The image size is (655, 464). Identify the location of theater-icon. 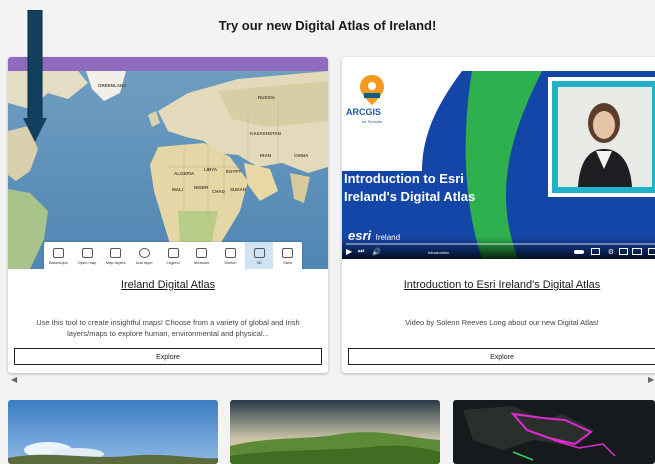
(637, 251).